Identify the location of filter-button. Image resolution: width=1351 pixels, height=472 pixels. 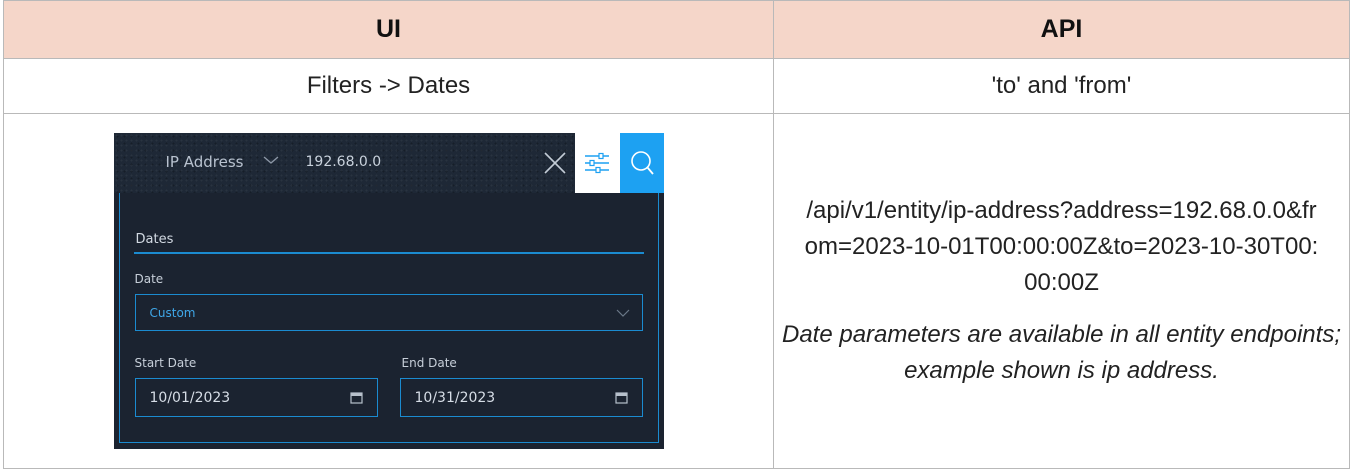
(597, 163).